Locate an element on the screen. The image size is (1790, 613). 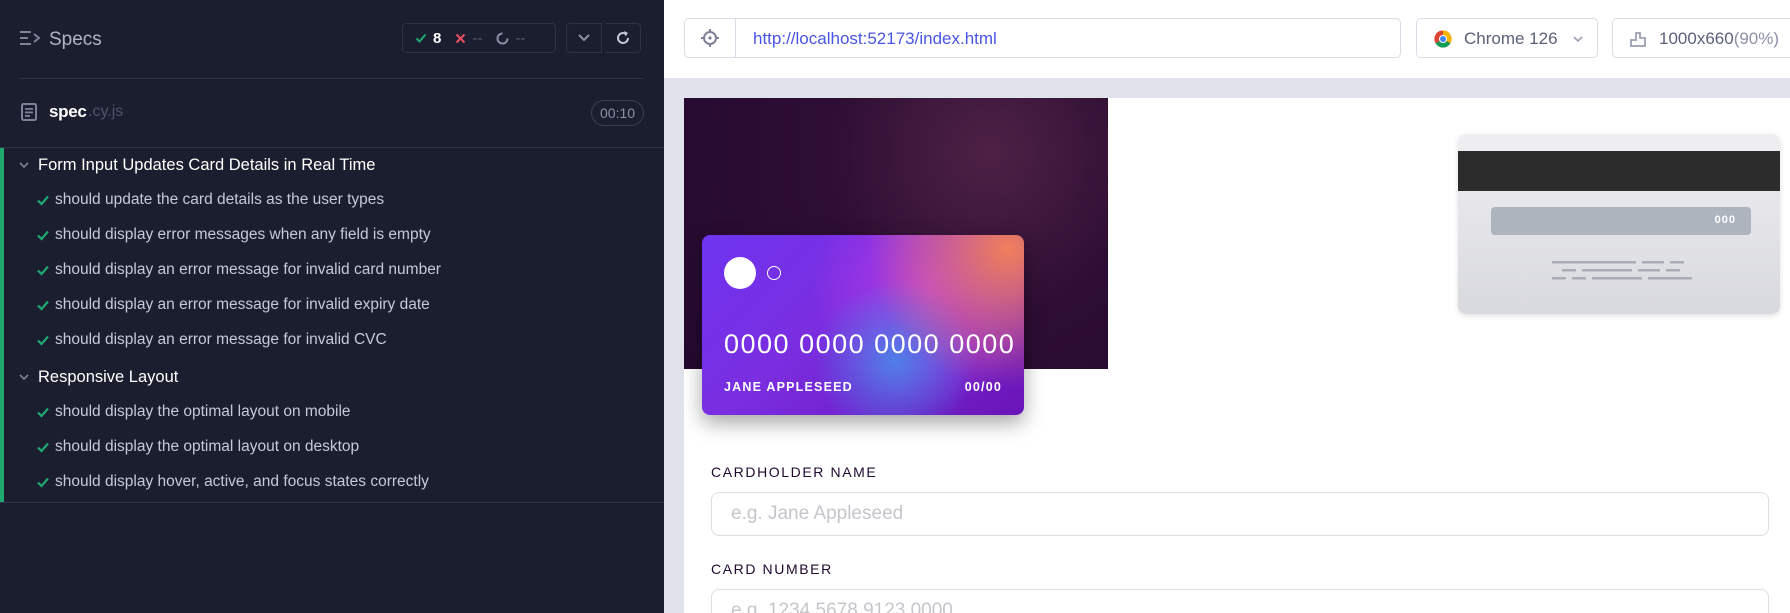
tests-divider is located at coordinates (332, 502).